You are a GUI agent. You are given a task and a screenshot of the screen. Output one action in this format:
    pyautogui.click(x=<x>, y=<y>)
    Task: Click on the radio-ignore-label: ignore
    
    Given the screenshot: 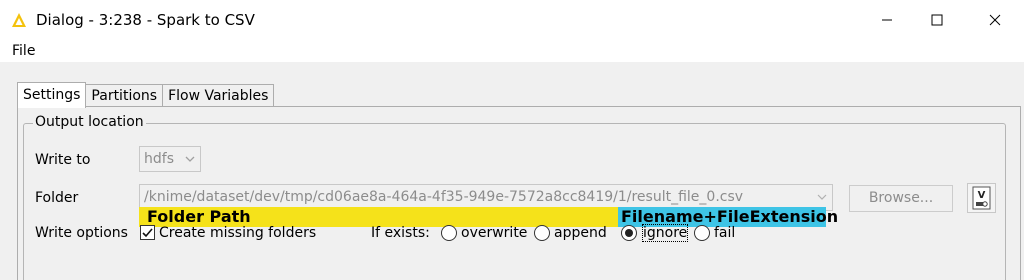 What is the action you would take?
    pyautogui.click(x=665, y=233)
    